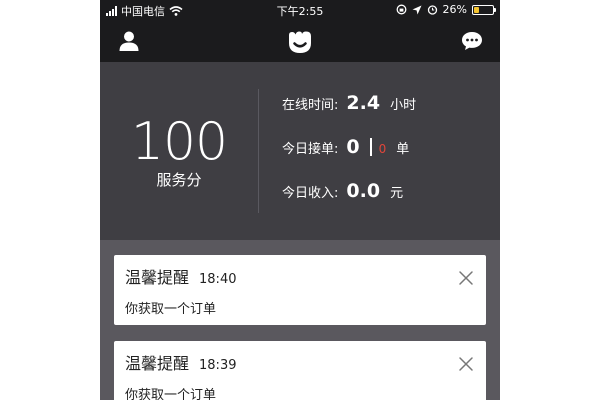 The image size is (600, 400). What do you see at coordinates (218, 279) in the screenshot?
I see `notification-time: 18:40` at bounding box center [218, 279].